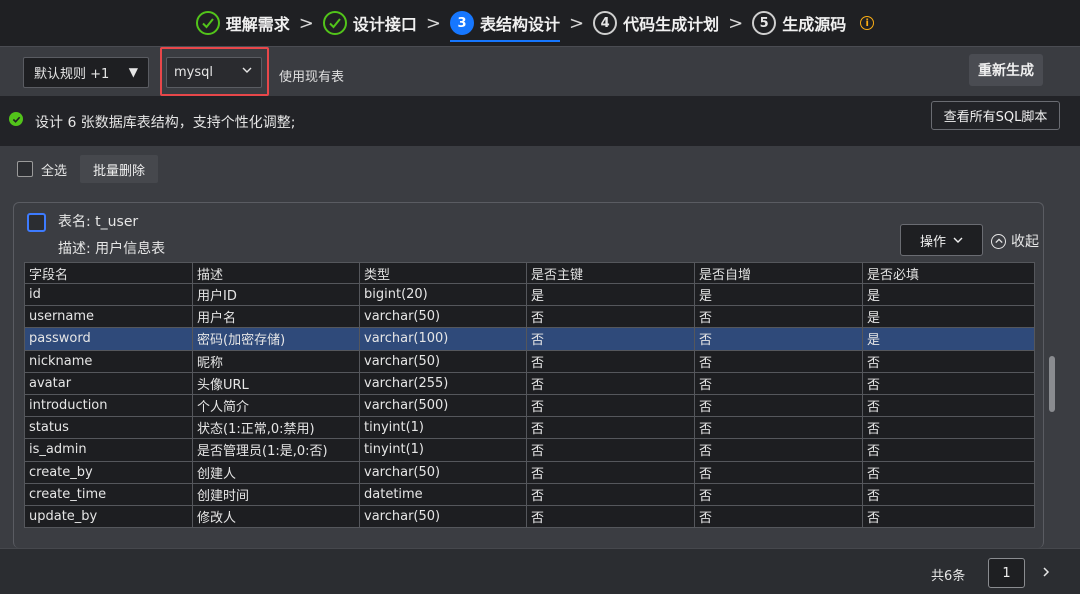 Image resolution: width=1080 pixels, height=594 pixels. What do you see at coordinates (108, 383) in the screenshot?
I see `table-cell: avatar` at bounding box center [108, 383].